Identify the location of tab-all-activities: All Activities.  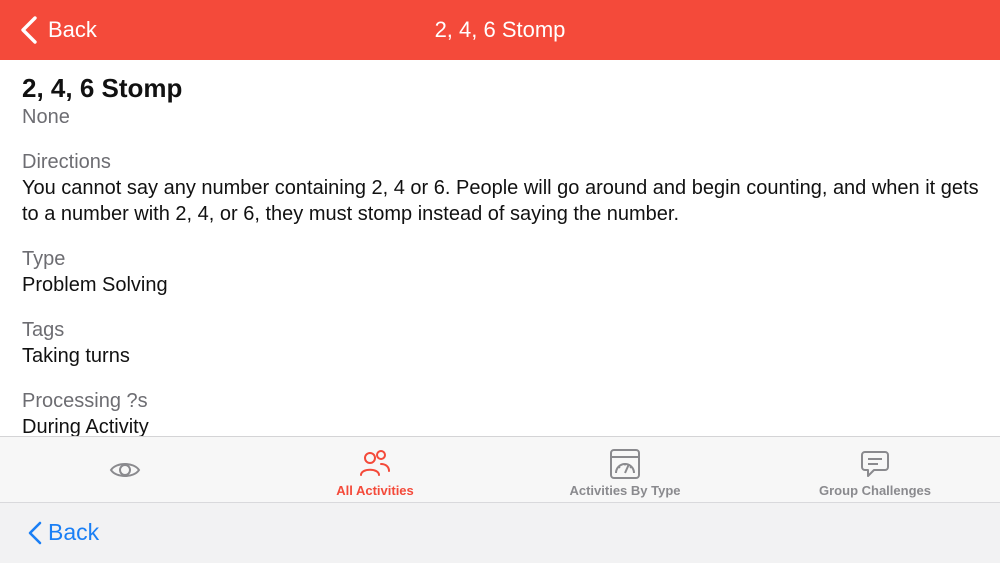
(375, 470).